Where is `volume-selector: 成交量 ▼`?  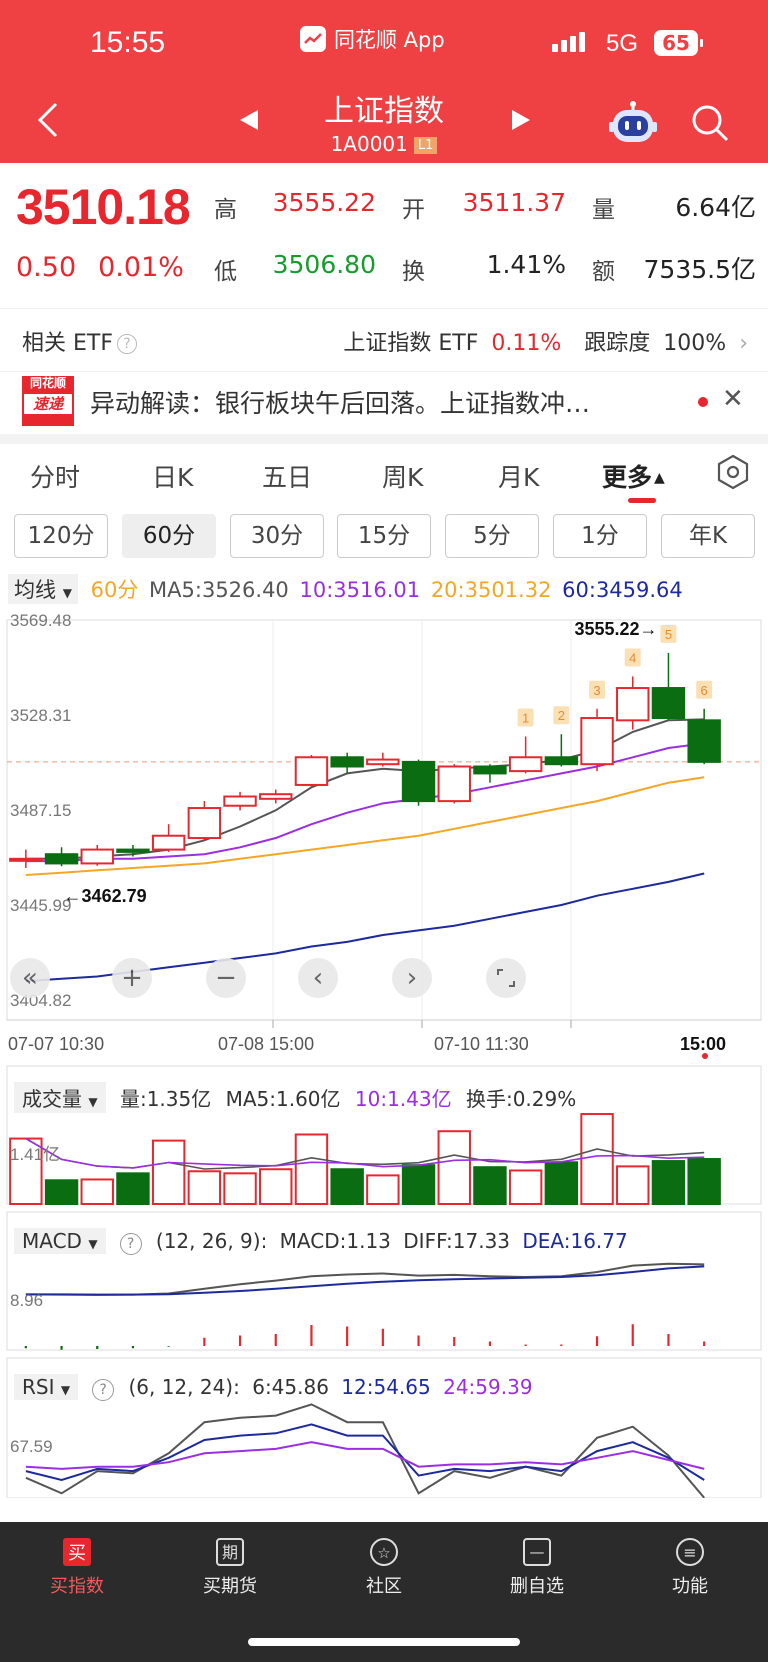 volume-selector: 成交量 ▼ is located at coordinates (60, 1097).